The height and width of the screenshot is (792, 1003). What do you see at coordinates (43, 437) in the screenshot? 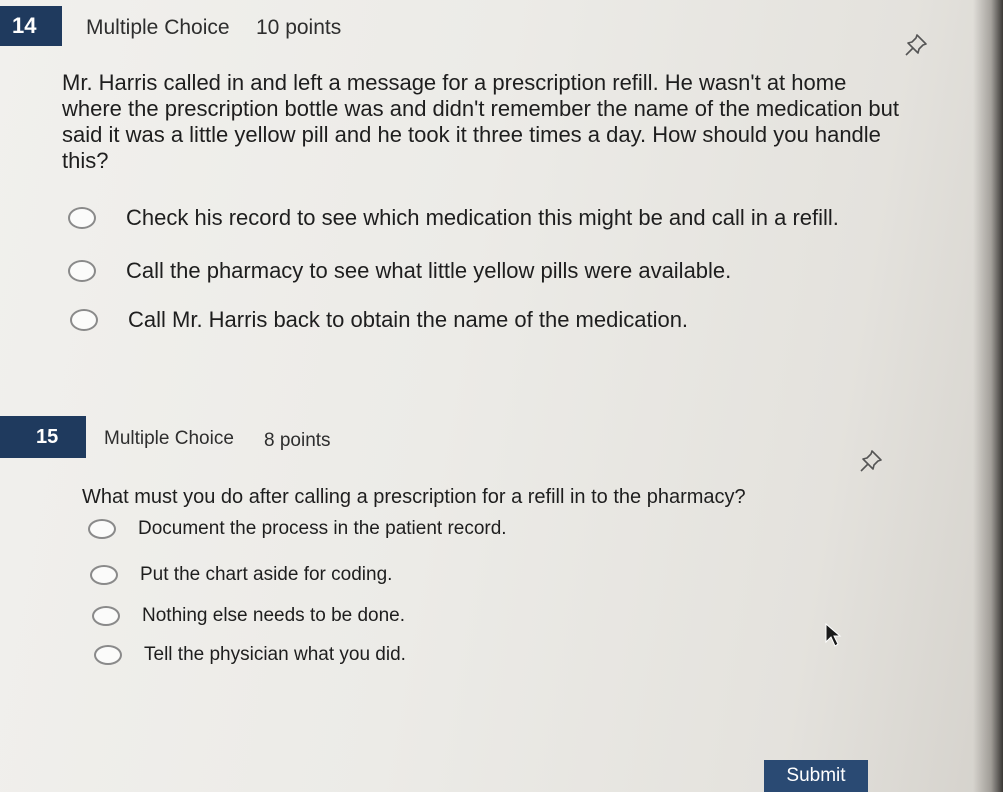
I see `question-number-badge: 15` at bounding box center [43, 437].